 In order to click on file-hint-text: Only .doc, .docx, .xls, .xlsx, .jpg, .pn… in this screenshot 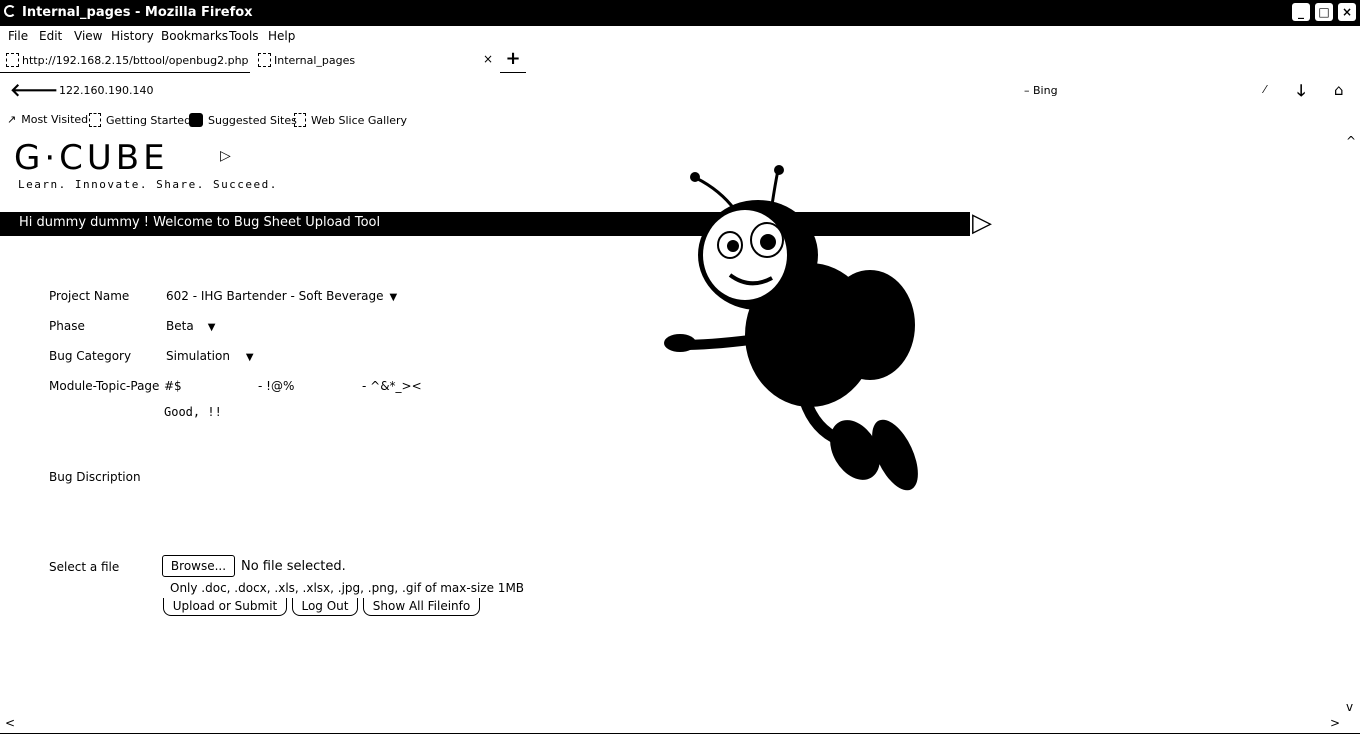, I will do `click(347, 588)`.